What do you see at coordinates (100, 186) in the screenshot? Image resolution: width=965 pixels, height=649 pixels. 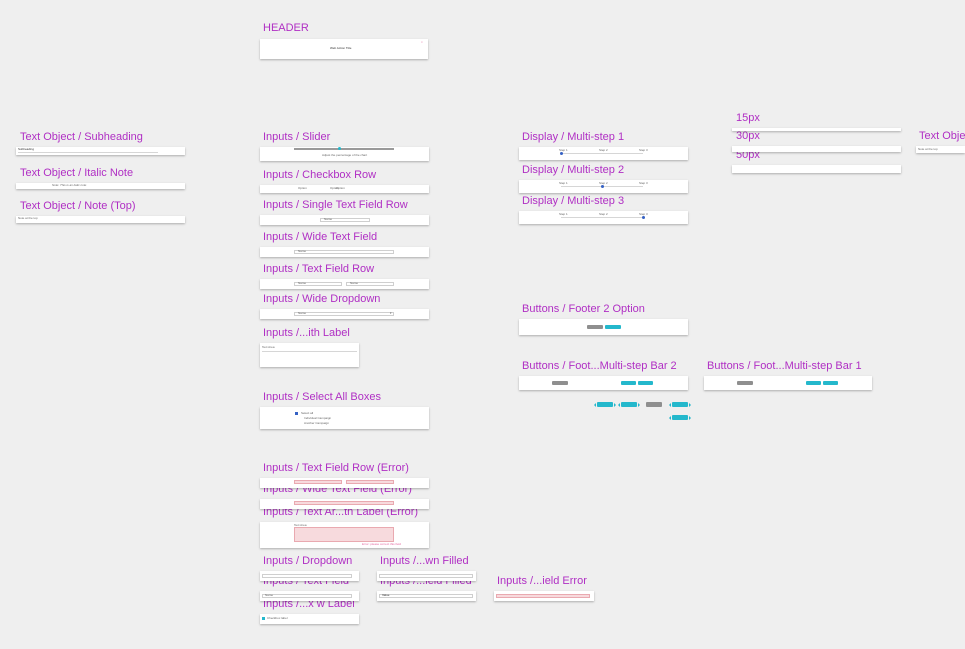 I see `italic-note-artboard: Note: This is an italic note` at bounding box center [100, 186].